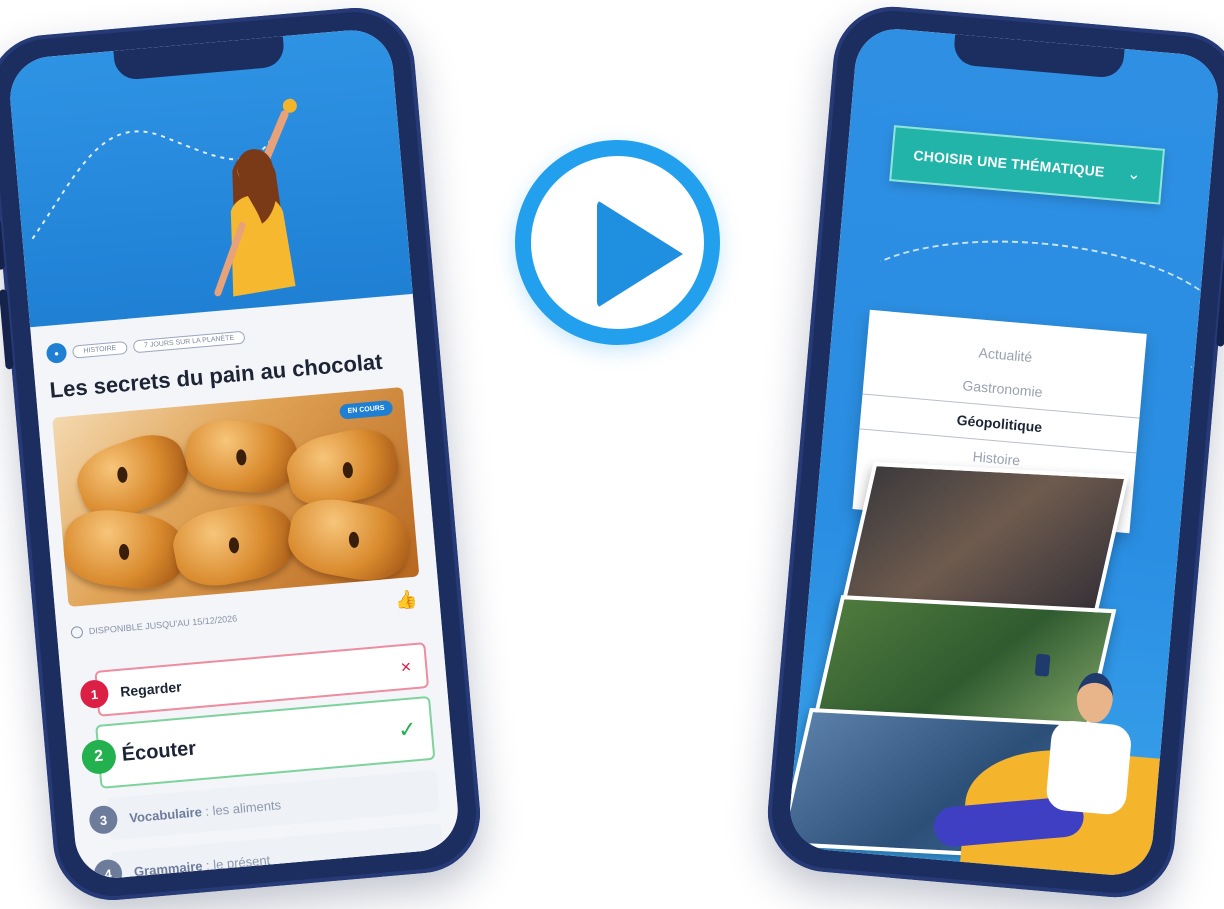 This screenshot has height=909, width=1224. I want to click on status-badge: EN COURS, so click(366, 410).